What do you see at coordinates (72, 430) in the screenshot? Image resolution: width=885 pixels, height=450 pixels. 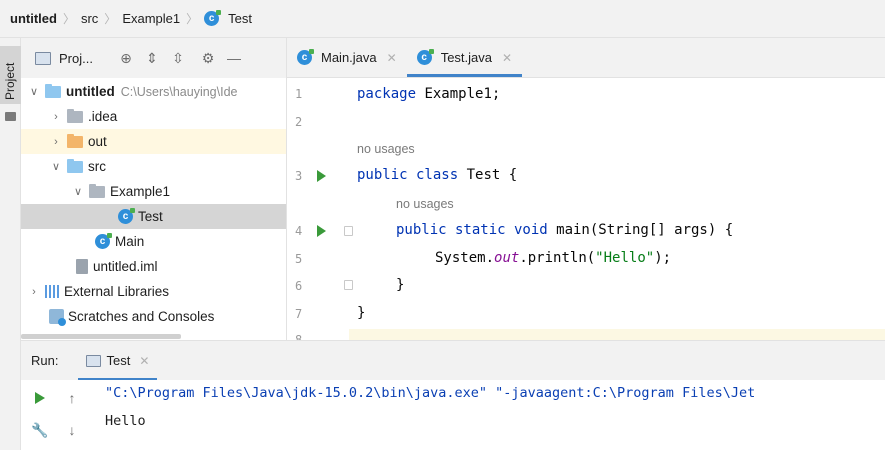 I see `scroll-down-button: ↓` at bounding box center [72, 430].